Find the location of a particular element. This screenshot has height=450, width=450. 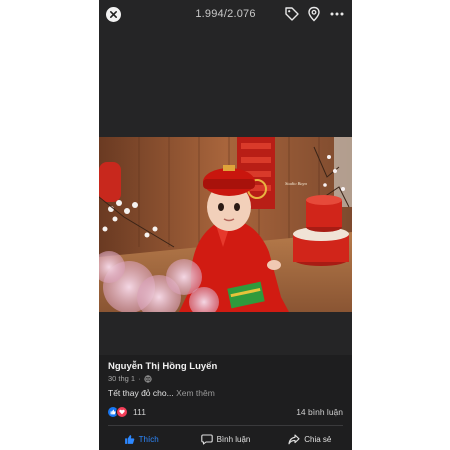

thumbs-up-icon is located at coordinates (129, 439).